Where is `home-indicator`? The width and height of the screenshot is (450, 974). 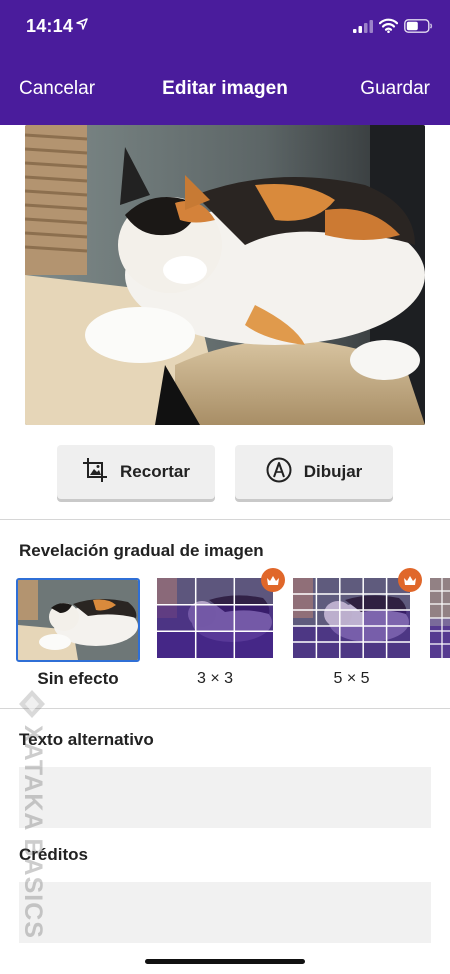 home-indicator is located at coordinates (225, 961).